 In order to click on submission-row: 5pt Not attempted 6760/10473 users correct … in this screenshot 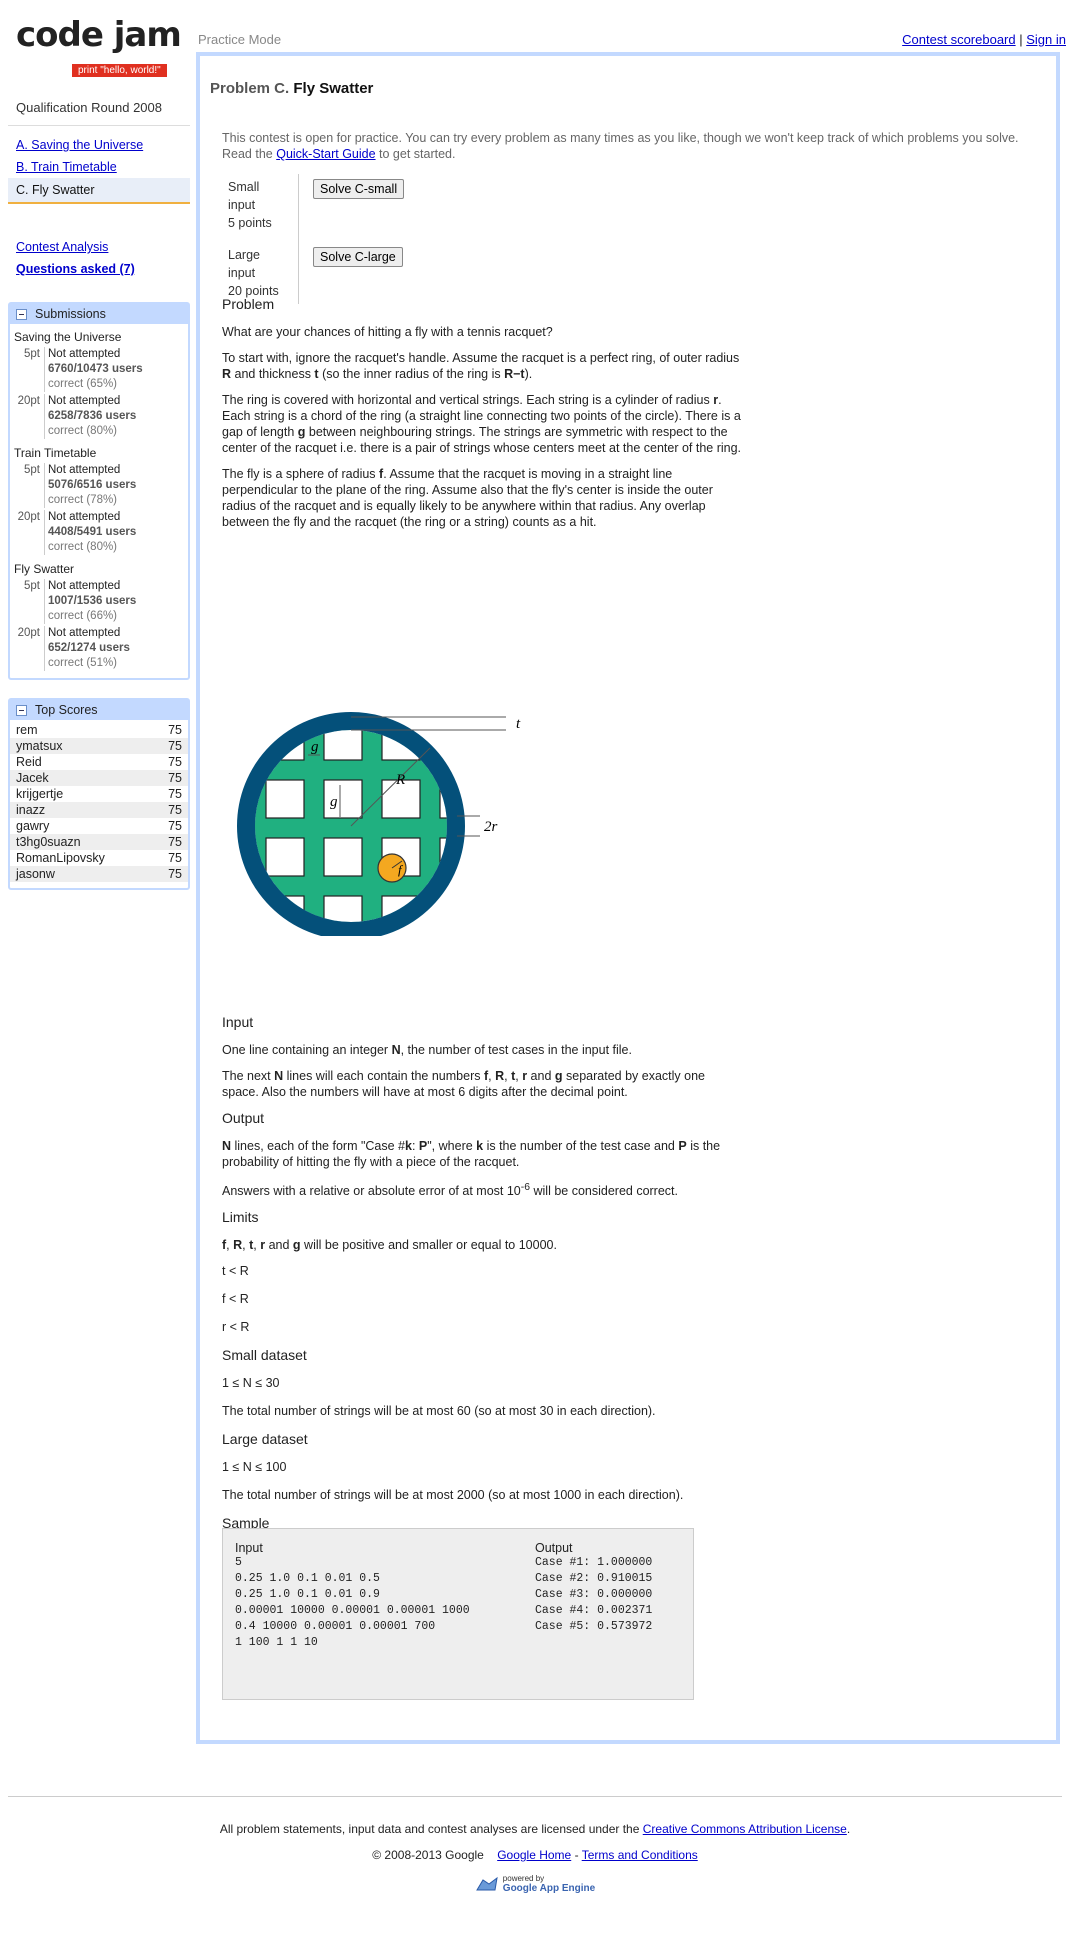, I will do `click(99, 369)`.